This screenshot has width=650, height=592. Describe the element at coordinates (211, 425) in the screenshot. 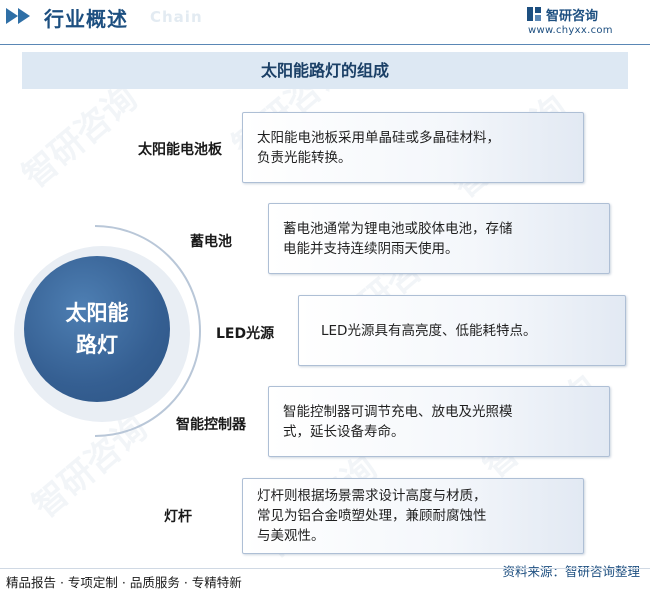

I see `component-name: 智能控制器` at that location.